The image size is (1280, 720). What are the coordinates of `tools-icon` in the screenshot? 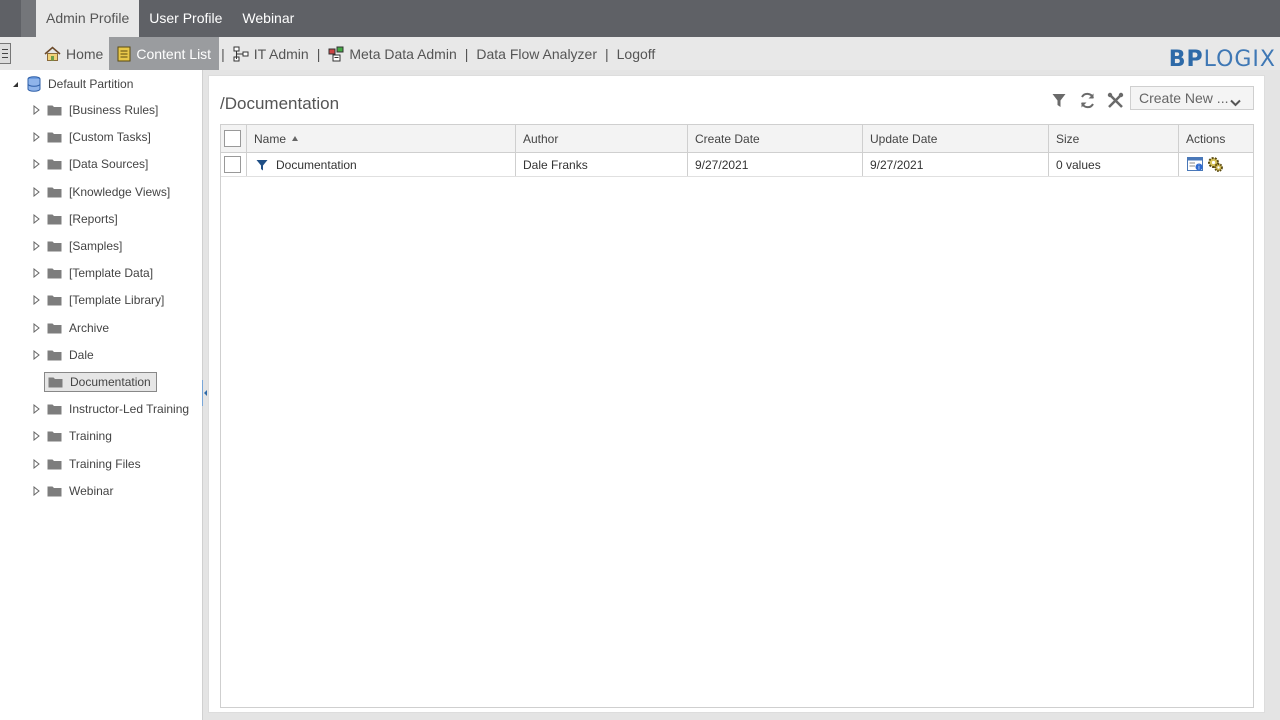 It's located at (1115, 100).